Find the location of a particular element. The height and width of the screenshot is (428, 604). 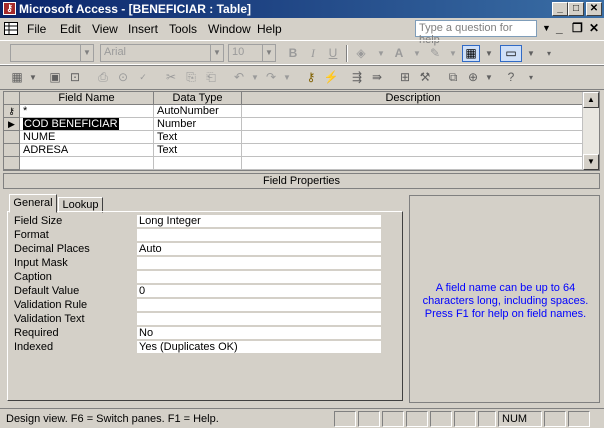

fill-color-icon: ◈ is located at coordinates (361, 53).